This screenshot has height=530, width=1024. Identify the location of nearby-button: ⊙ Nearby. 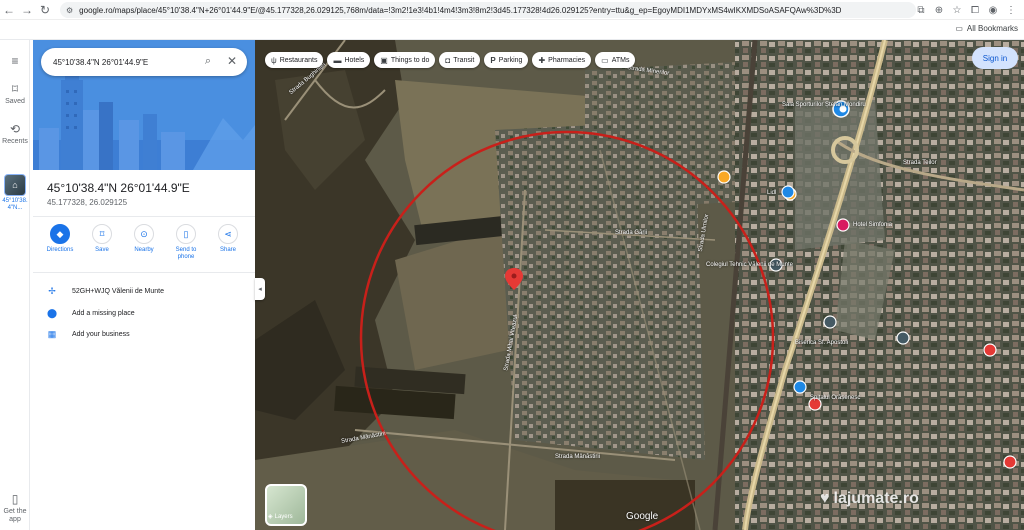
(144, 242).